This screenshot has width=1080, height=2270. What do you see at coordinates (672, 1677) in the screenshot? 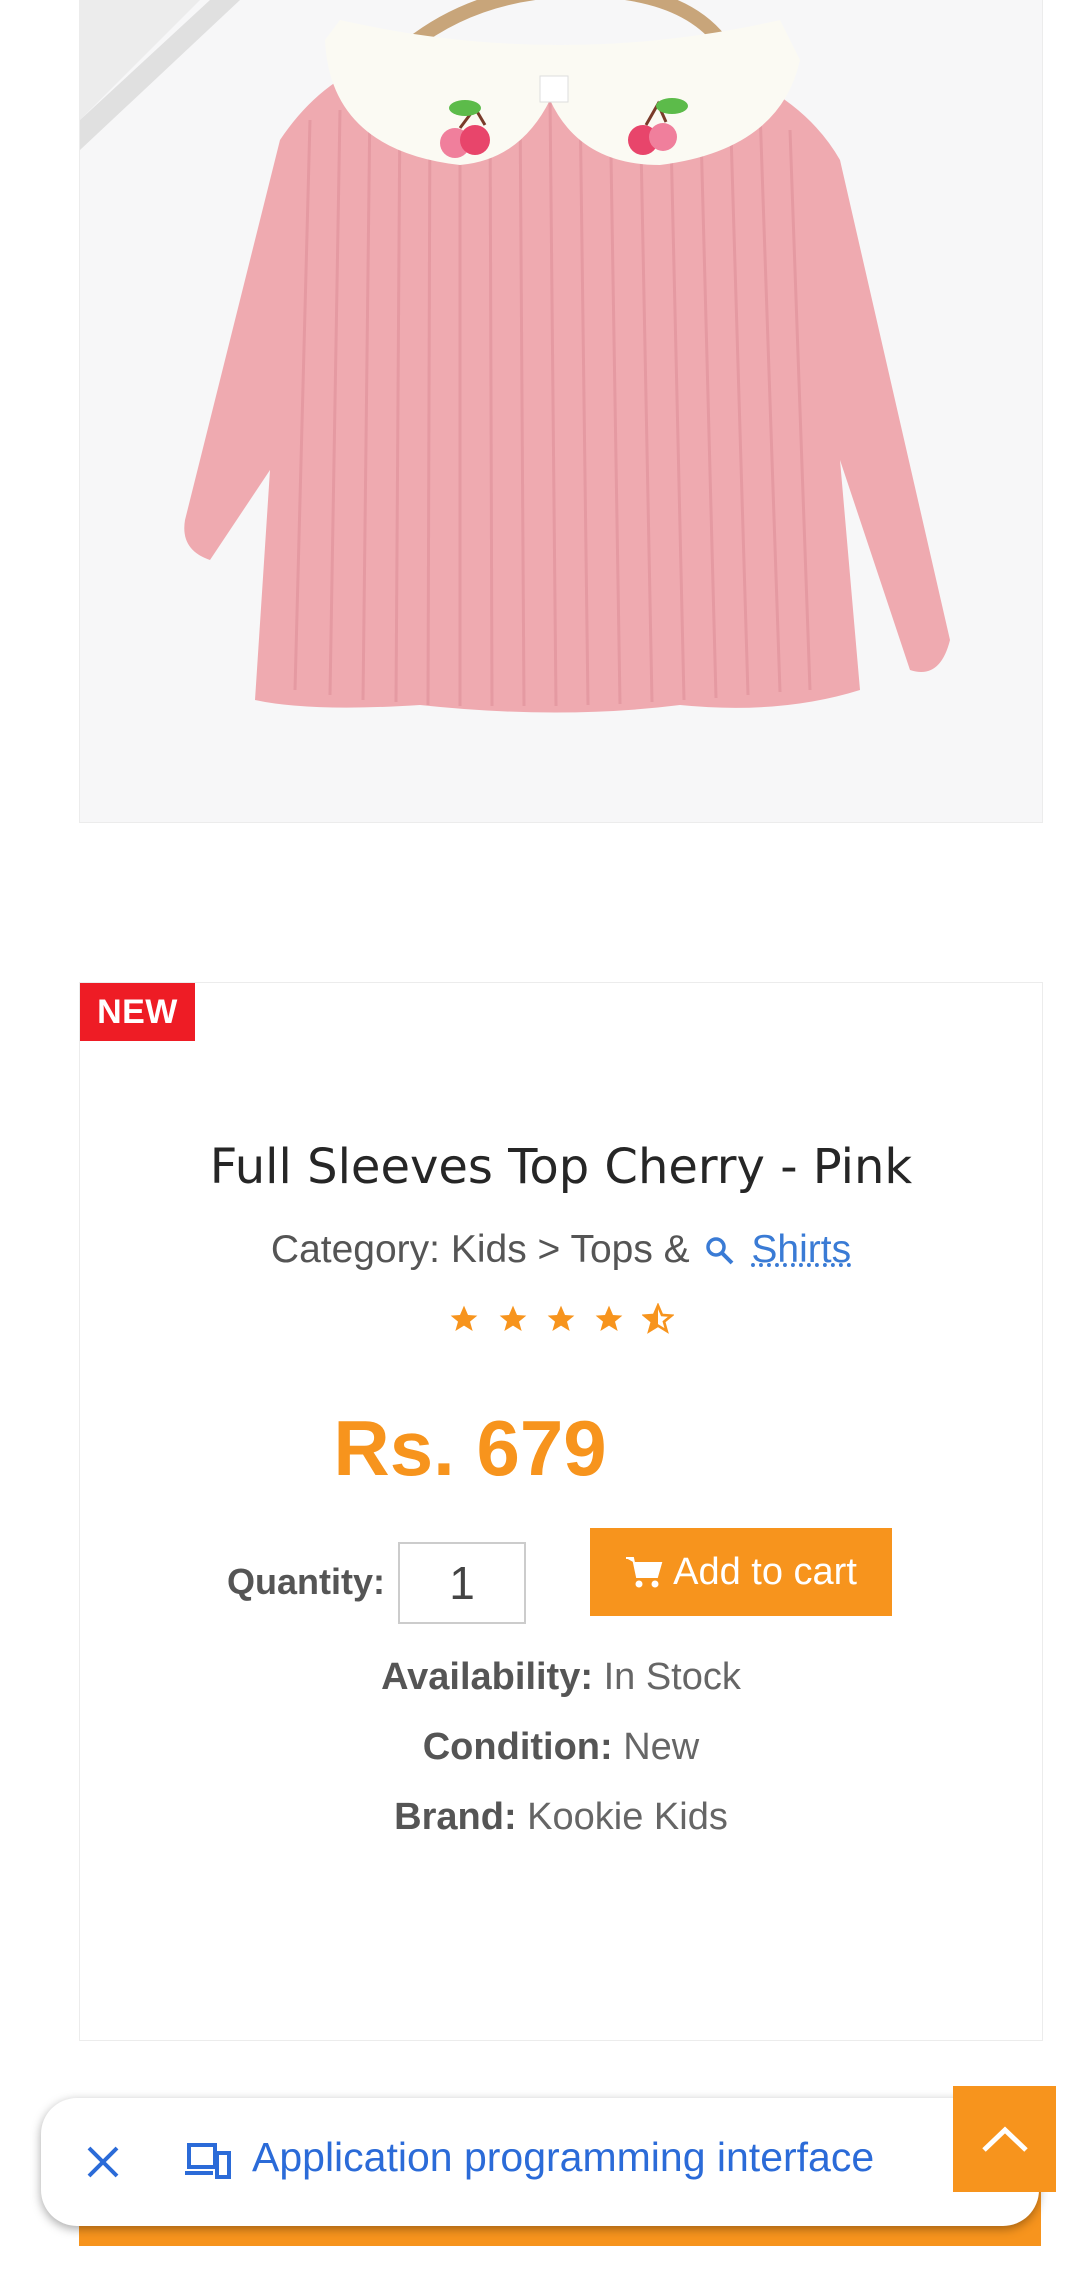
I see `availability-value: In Stock` at bounding box center [672, 1677].